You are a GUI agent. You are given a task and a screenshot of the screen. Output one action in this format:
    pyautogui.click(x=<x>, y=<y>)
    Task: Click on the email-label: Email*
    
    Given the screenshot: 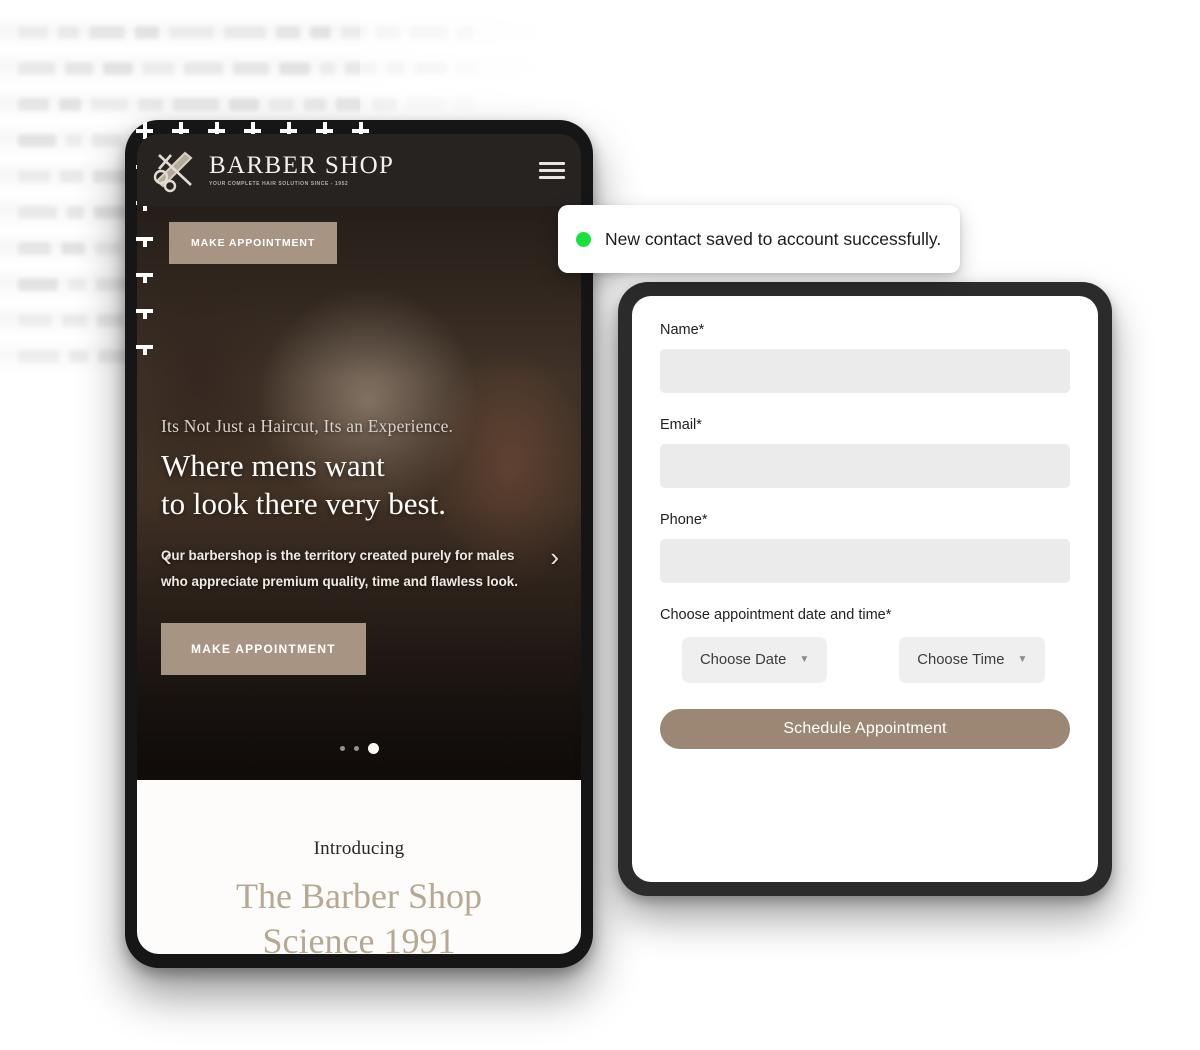 What is the action you would take?
    pyautogui.click(x=681, y=425)
    